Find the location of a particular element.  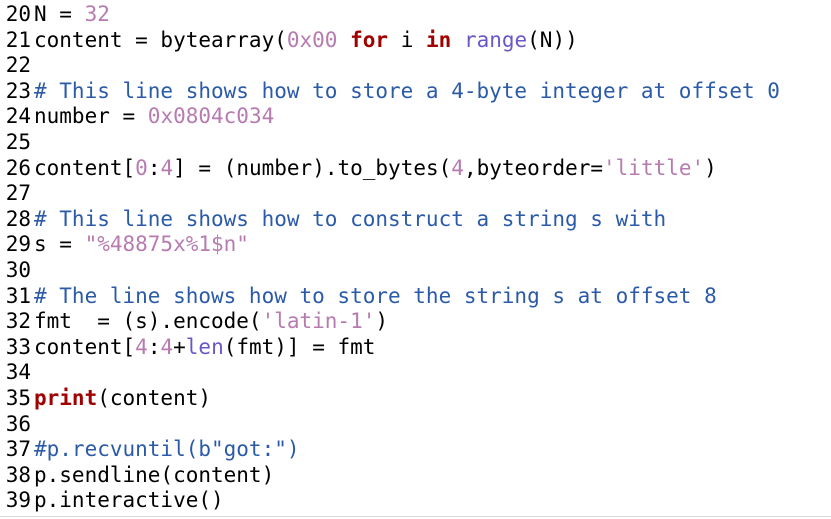

code-line: 36 is located at coordinates (17, 425).